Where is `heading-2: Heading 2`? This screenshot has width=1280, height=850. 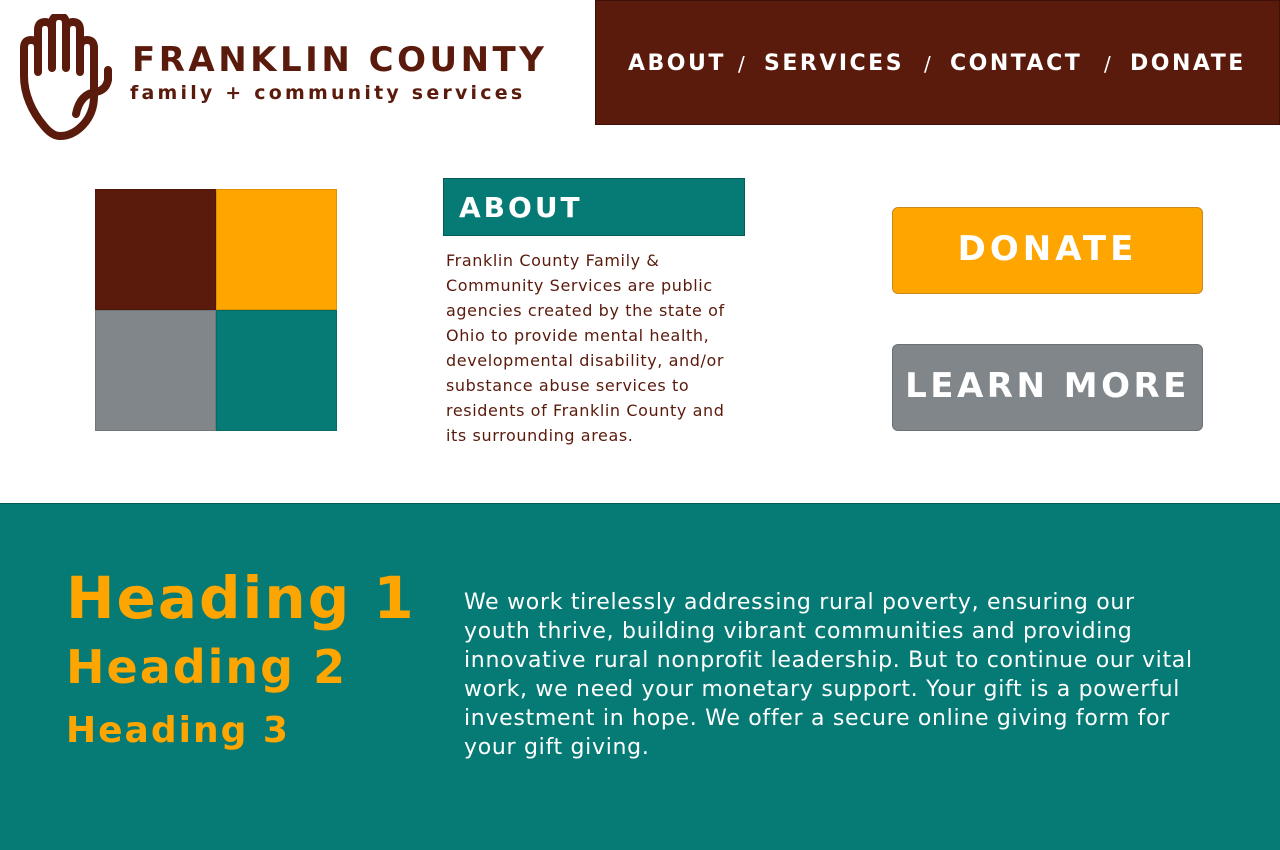
heading-2: Heading 2 is located at coordinates (207, 667).